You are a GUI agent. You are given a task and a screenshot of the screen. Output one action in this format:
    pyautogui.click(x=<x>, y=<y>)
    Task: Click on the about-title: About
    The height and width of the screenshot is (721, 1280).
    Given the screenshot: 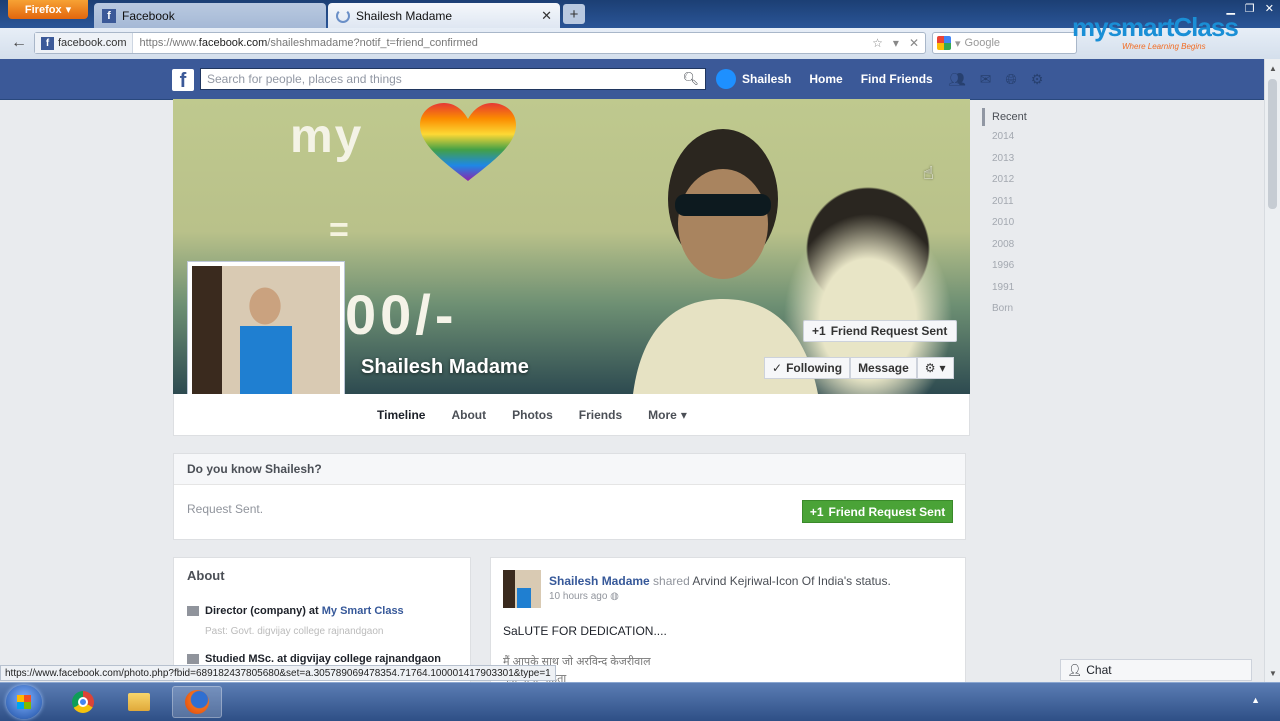 What is the action you would take?
    pyautogui.click(x=206, y=575)
    